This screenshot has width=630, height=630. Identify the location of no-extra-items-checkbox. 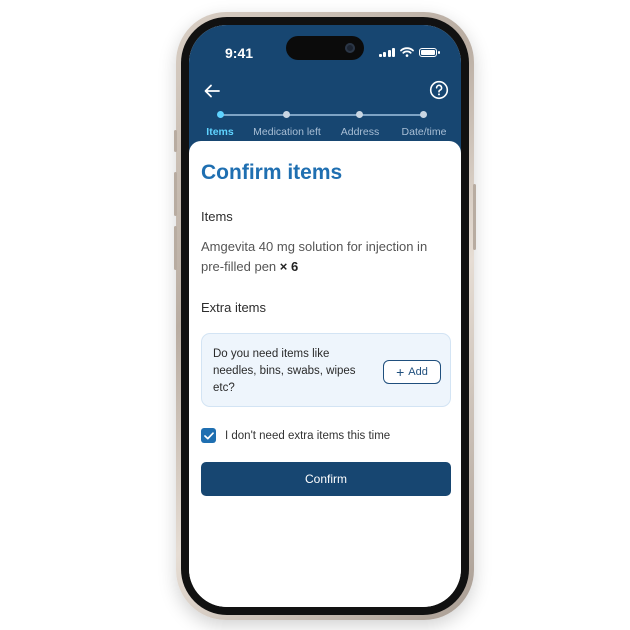
(208, 435).